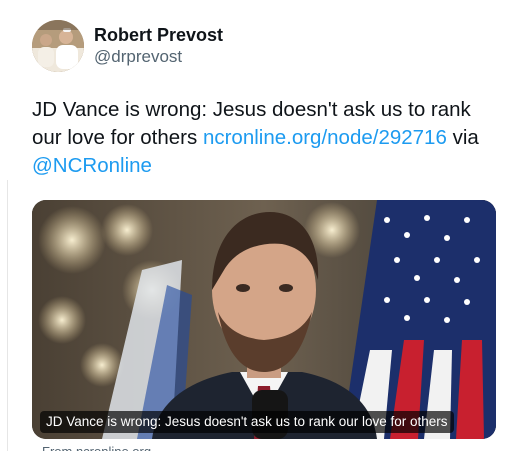 The image size is (506, 451). What do you see at coordinates (92, 165) in the screenshot?
I see `mention-link: @NCRonline` at bounding box center [92, 165].